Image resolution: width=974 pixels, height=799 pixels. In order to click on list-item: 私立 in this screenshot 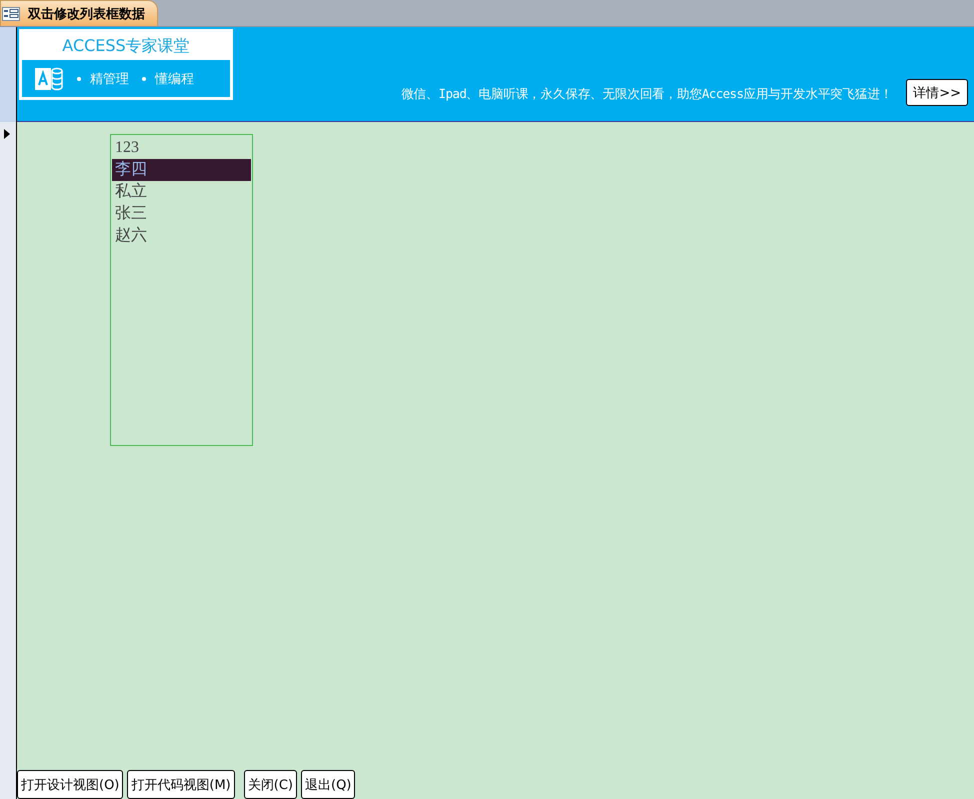, I will do `click(181, 192)`.